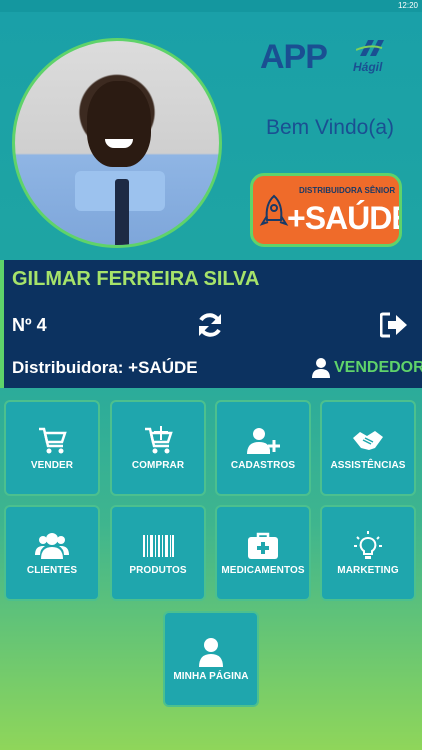  I want to click on tile-label: CLIENTES, so click(52, 570).